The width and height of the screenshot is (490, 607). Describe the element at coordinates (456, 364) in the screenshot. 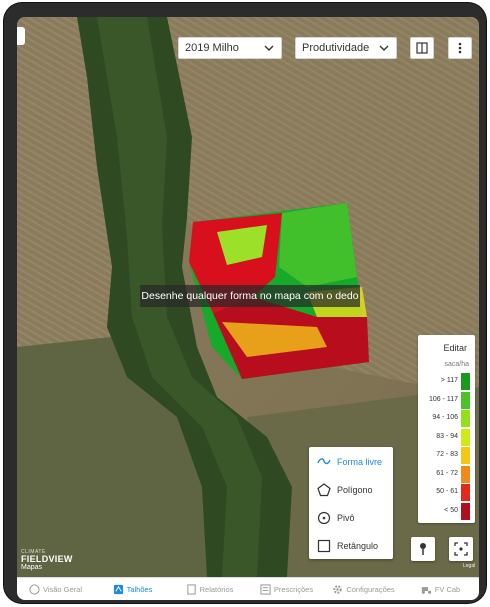

I see `legend-unit: saca/ha` at that location.